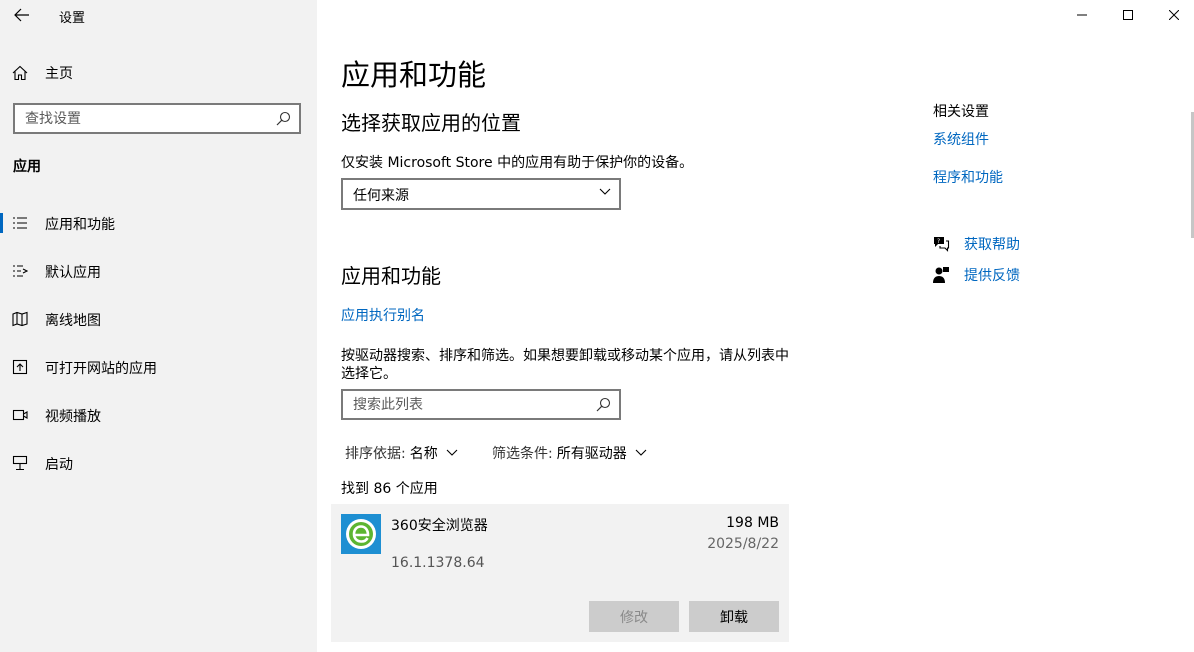  Describe the element at coordinates (59, 74) in the screenshot. I see `home-label: 主页` at that location.